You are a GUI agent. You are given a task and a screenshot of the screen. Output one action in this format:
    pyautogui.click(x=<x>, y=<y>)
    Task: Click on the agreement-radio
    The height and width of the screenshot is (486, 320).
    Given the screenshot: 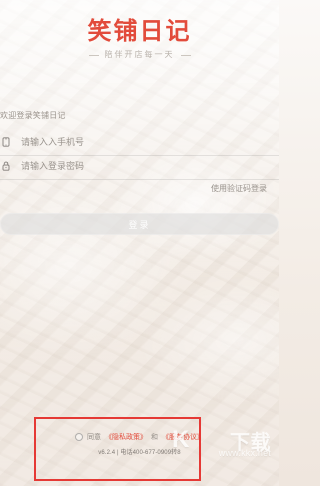 What is the action you would take?
    pyautogui.click(x=79, y=437)
    